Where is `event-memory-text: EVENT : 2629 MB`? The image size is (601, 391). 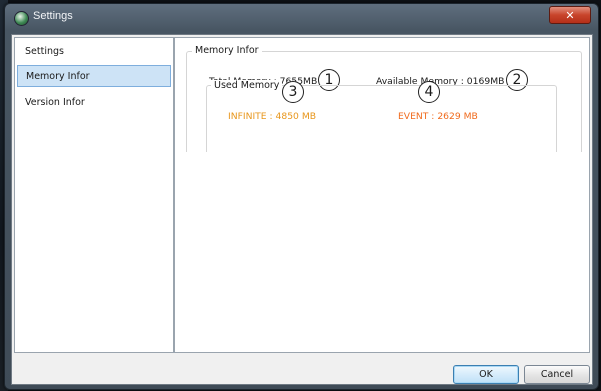
event-memory-text: EVENT : 2629 MB is located at coordinates (438, 116).